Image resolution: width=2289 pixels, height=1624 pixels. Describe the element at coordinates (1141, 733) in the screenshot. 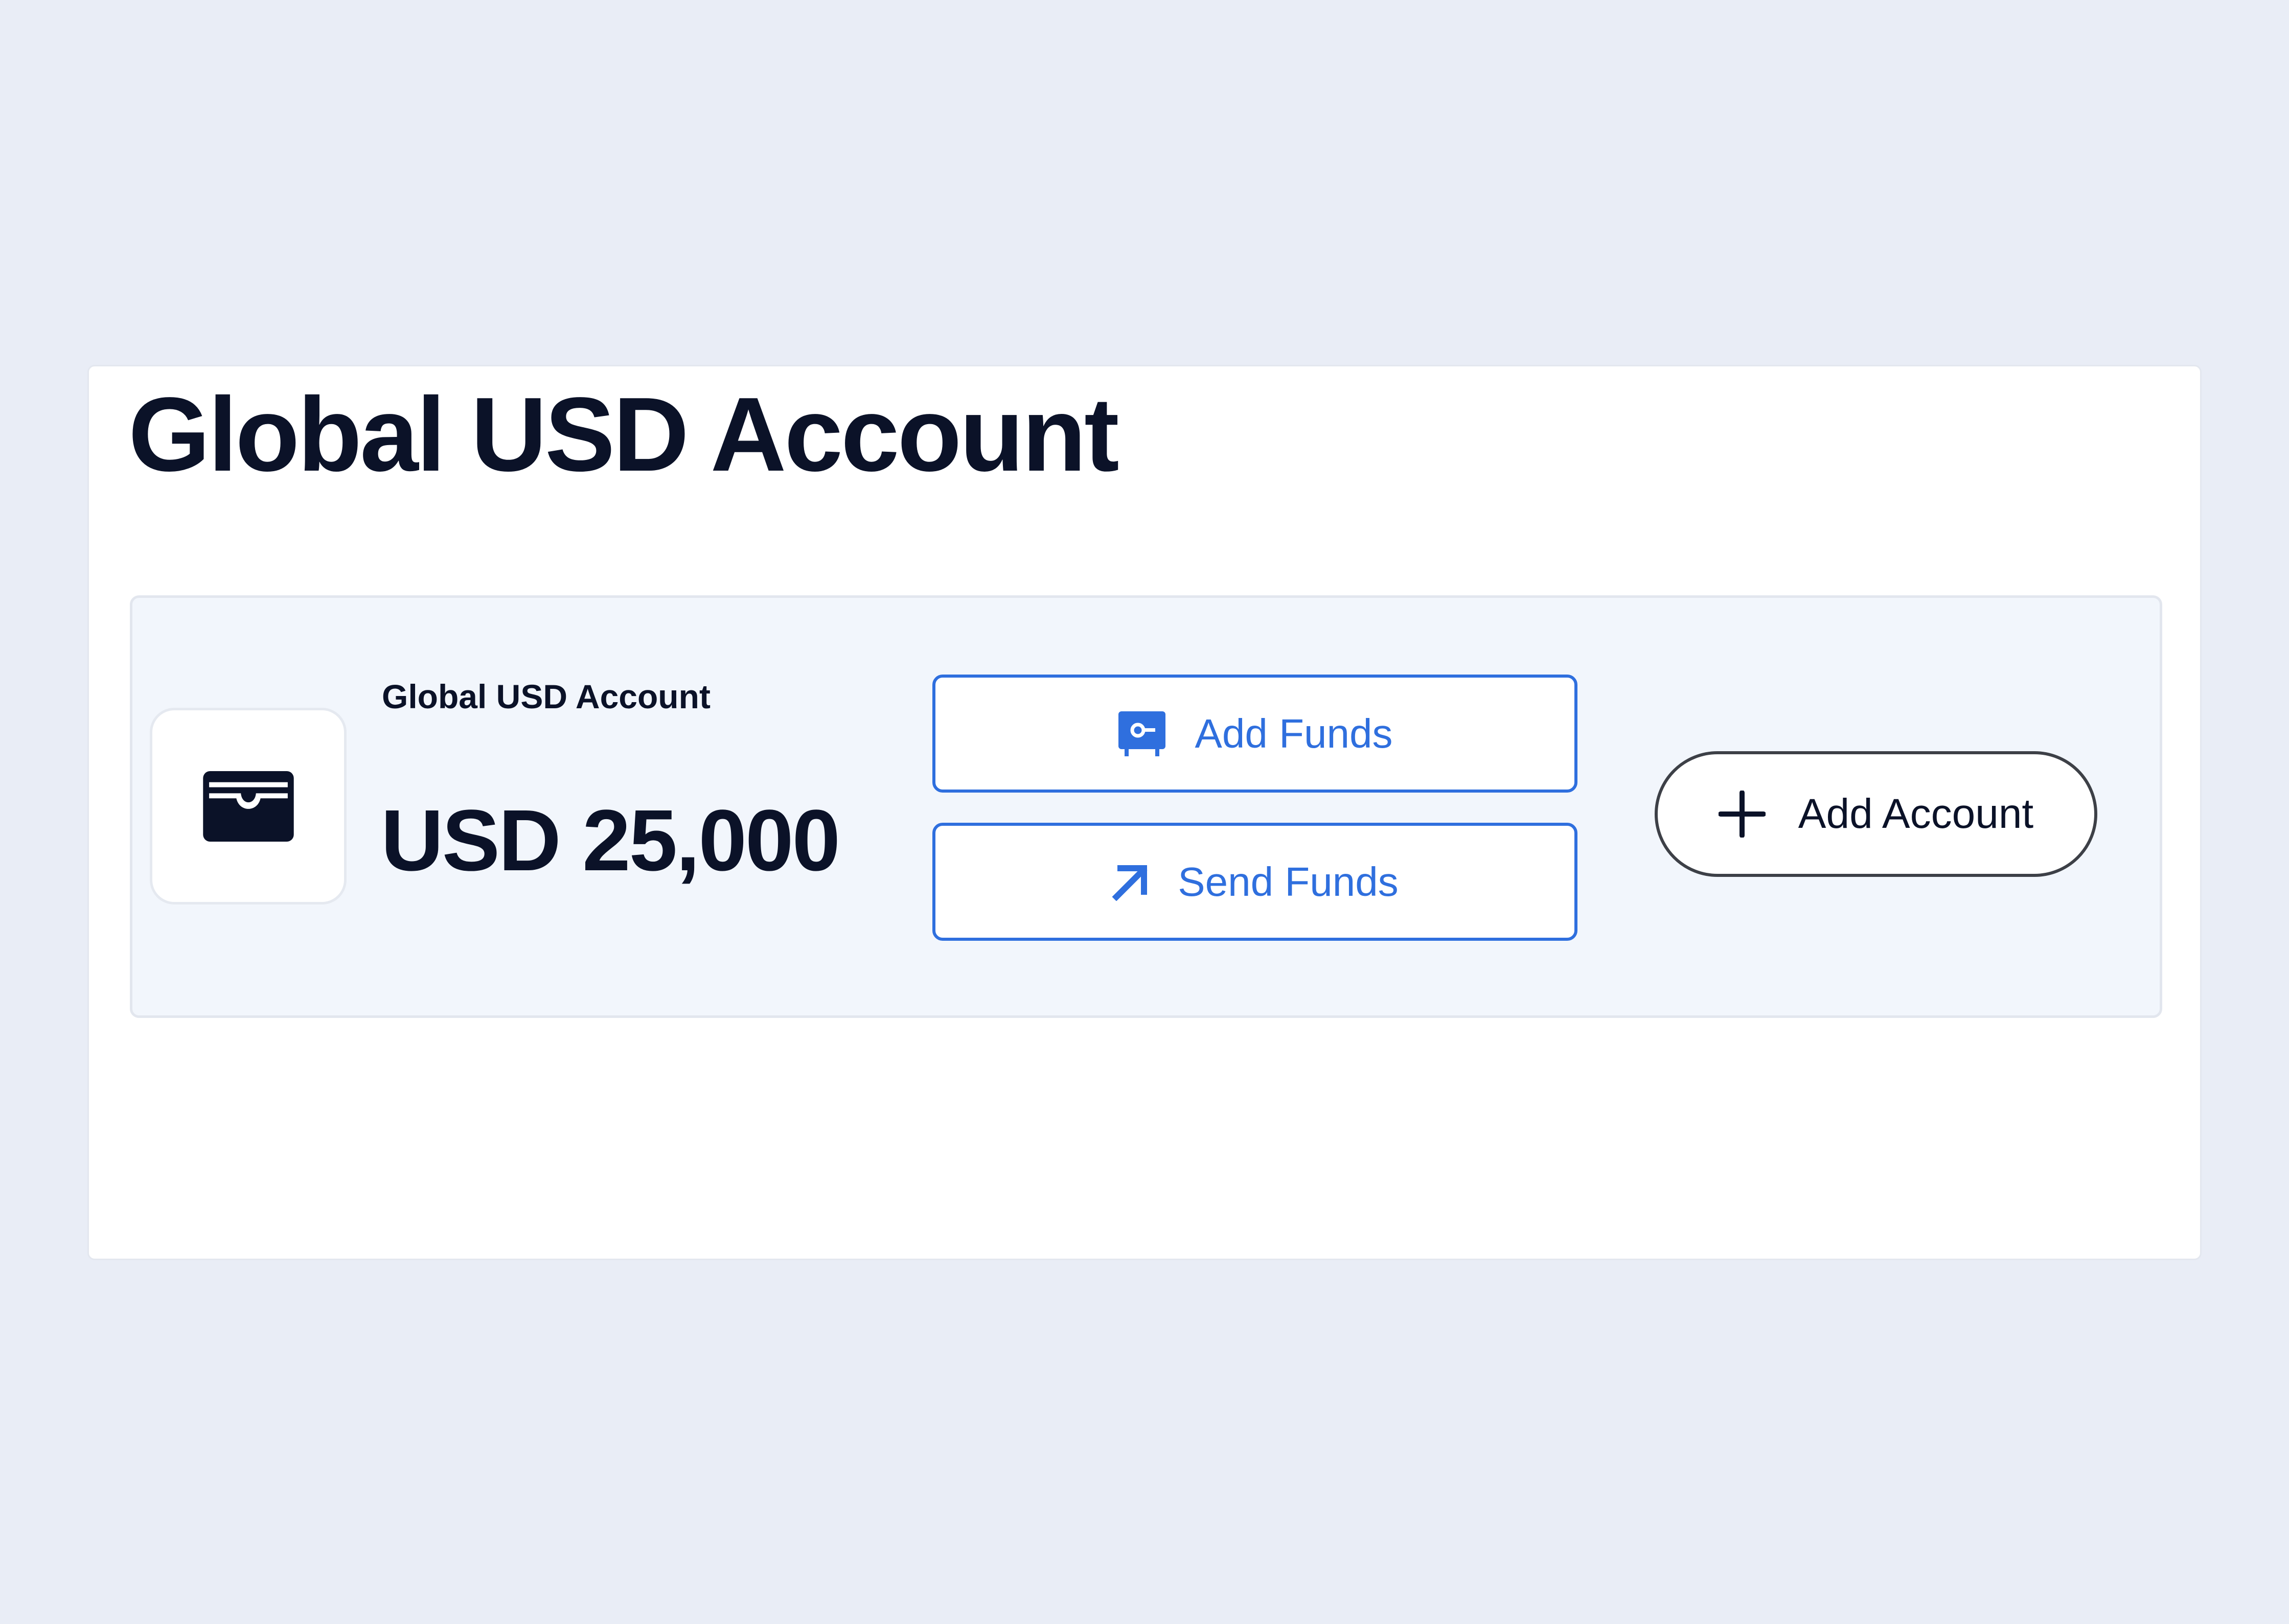

I see `safe-icon` at that location.